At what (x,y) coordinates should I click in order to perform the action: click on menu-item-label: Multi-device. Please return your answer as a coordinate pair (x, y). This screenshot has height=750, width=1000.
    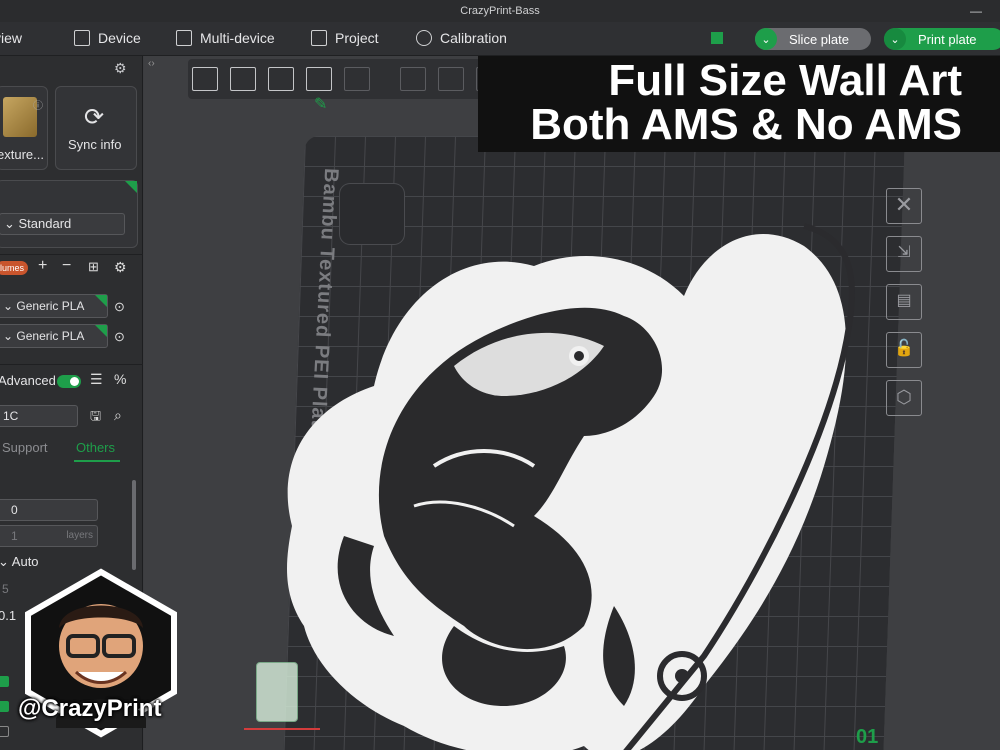
    Looking at the image, I should click on (237, 38).